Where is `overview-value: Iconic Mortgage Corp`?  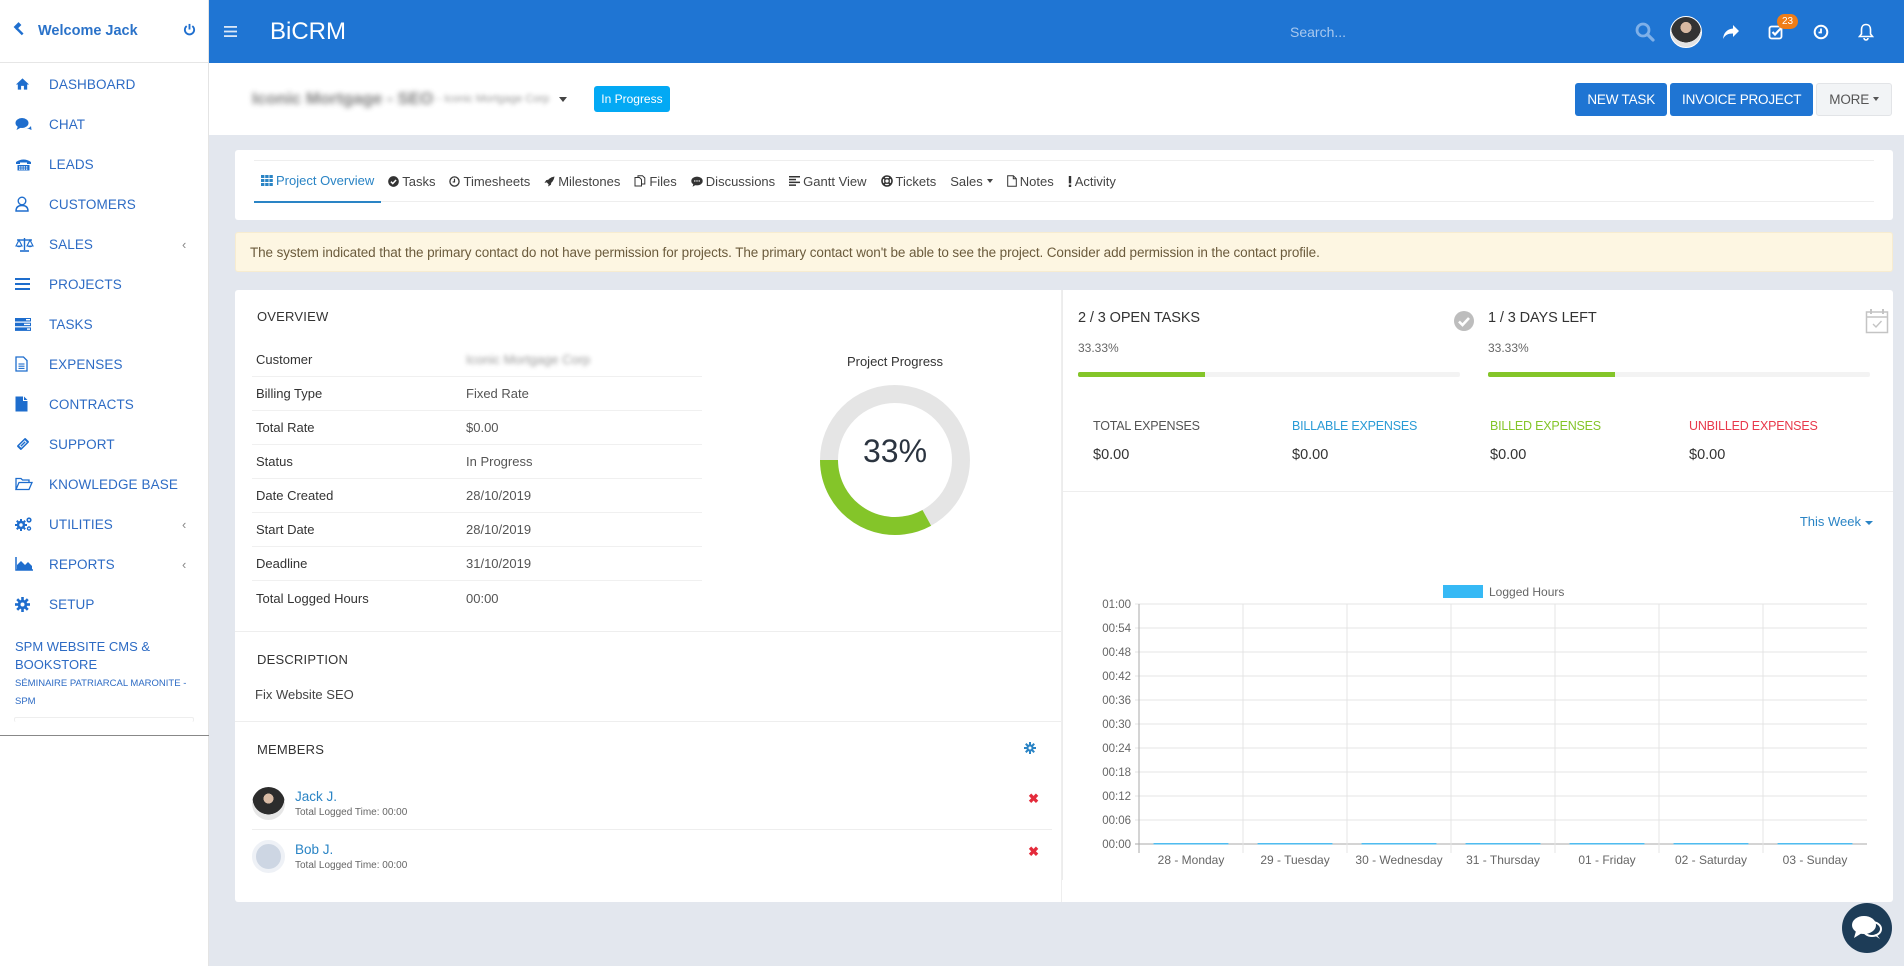
overview-value: Iconic Mortgage Corp is located at coordinates (528, 359).